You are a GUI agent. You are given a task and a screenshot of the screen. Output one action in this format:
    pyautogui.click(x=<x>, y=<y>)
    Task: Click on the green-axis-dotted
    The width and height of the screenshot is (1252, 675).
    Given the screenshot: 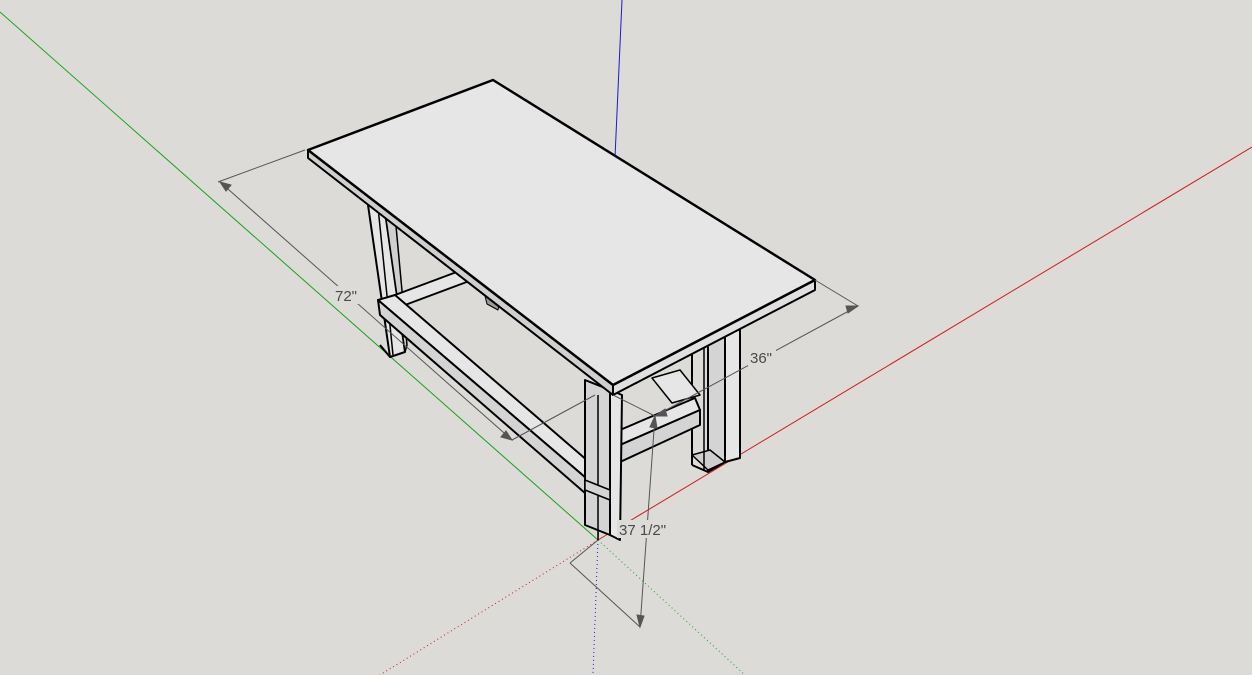 What is the action you would take?
    pyautogui.click(x=671, y=607)
    